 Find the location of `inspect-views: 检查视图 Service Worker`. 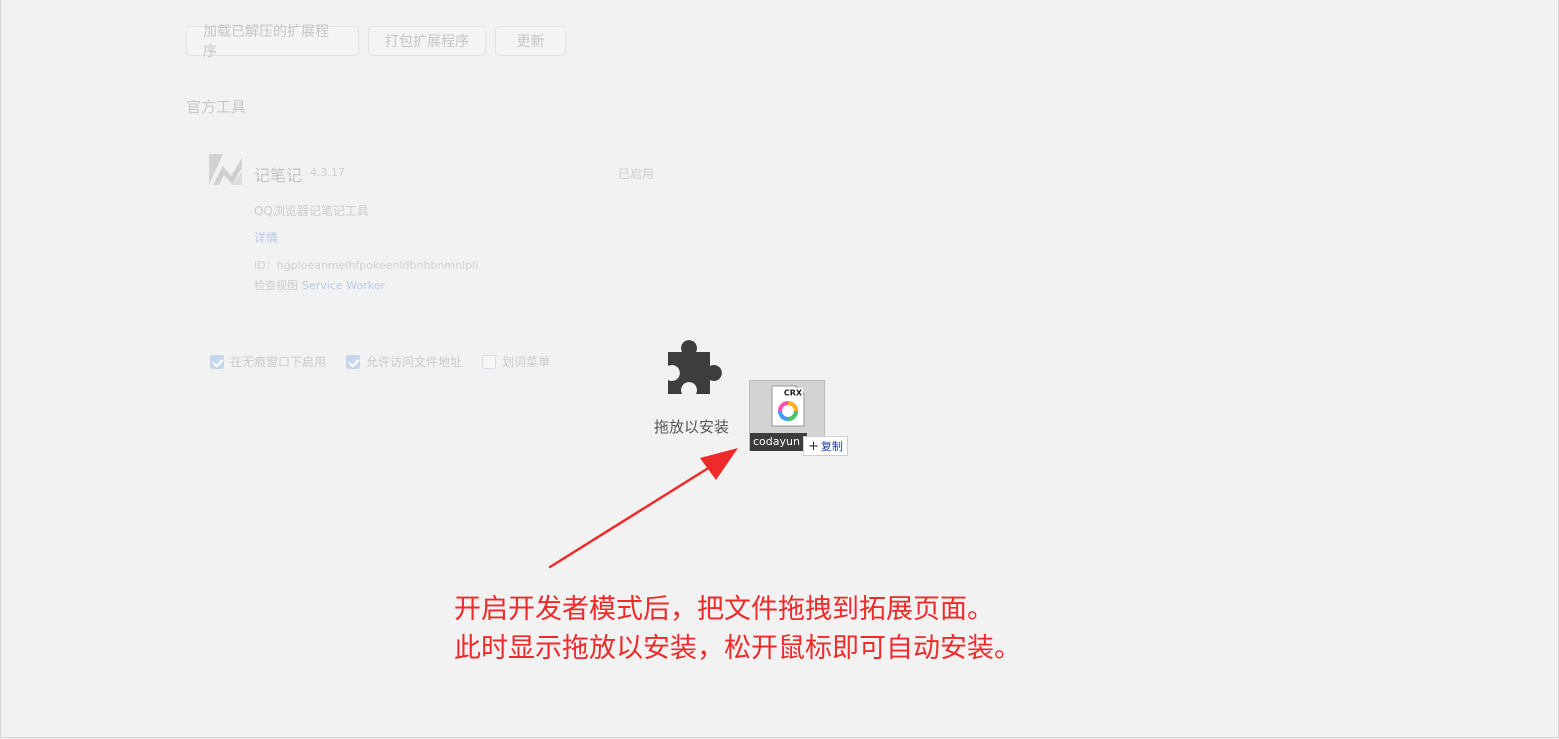

inspect-views: 检查视图 Service Worker is located at coordinates (319, 285).